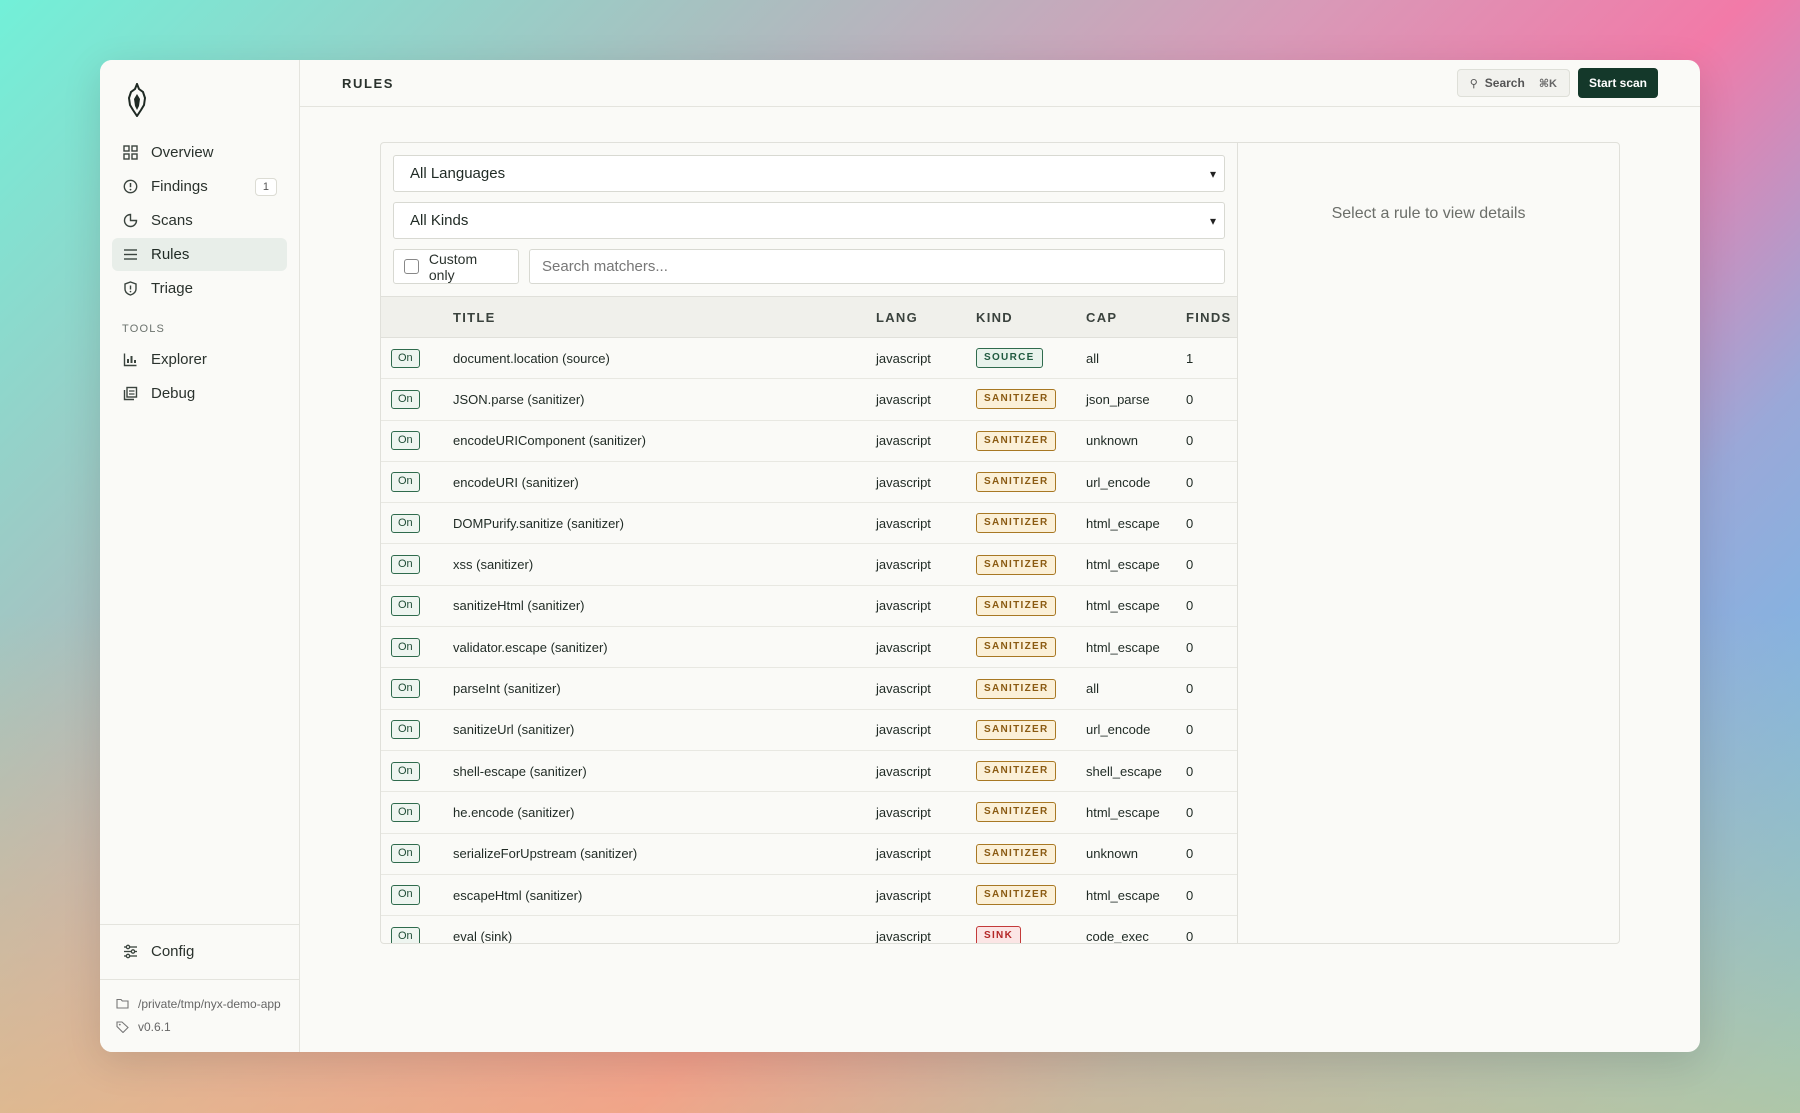  I want to click on nav-item-debug: Debug, so click(199, 393).